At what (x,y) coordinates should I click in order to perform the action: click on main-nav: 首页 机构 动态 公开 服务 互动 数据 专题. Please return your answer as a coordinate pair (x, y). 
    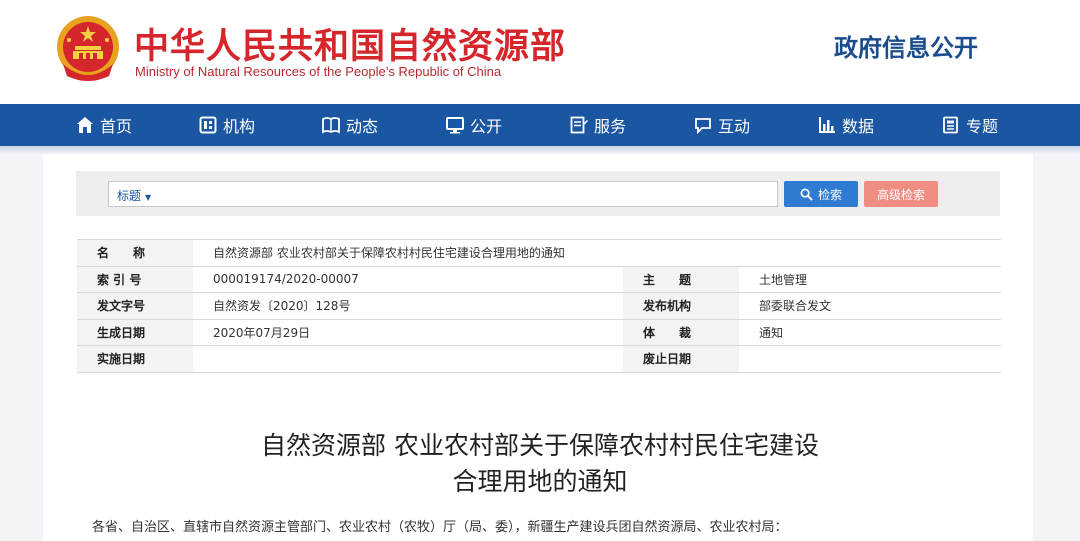
    Looking at the image, I should click on (540, 125).